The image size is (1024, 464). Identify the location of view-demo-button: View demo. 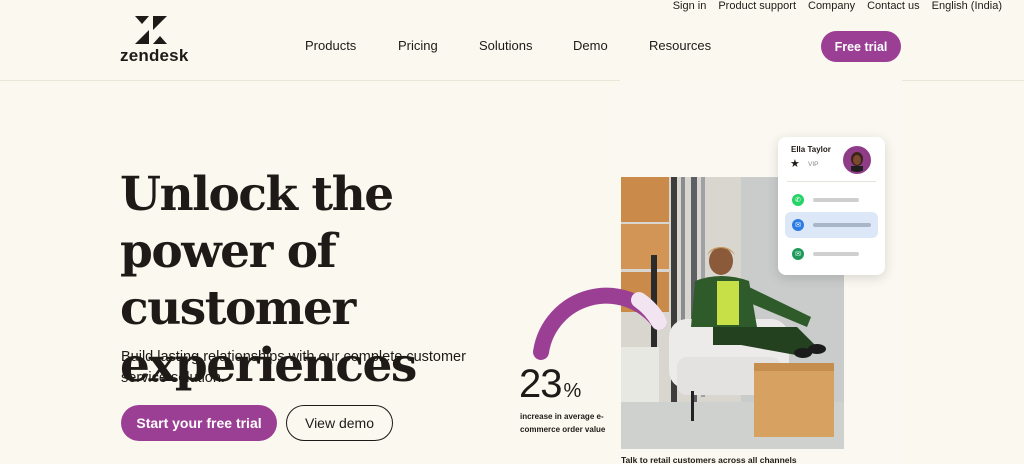
(339, 423).